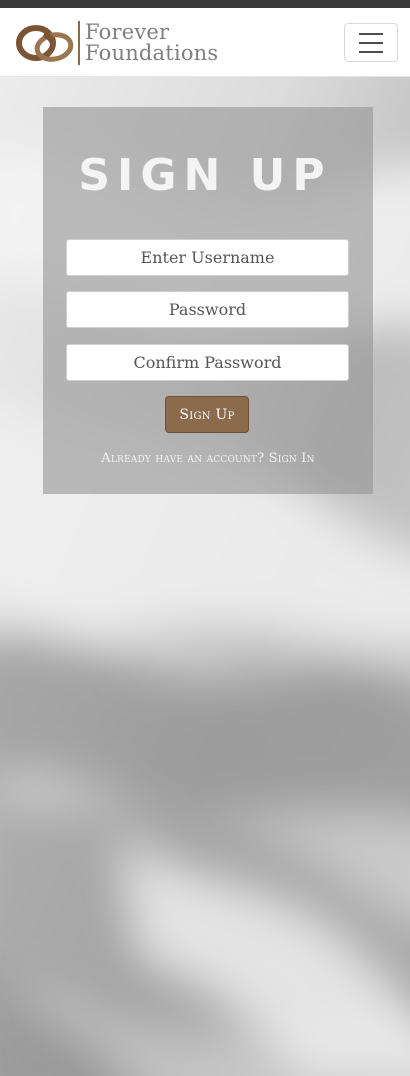 The image size is (410, 1076). I want to click on brand-line-1: Forever, so click(127, 32).